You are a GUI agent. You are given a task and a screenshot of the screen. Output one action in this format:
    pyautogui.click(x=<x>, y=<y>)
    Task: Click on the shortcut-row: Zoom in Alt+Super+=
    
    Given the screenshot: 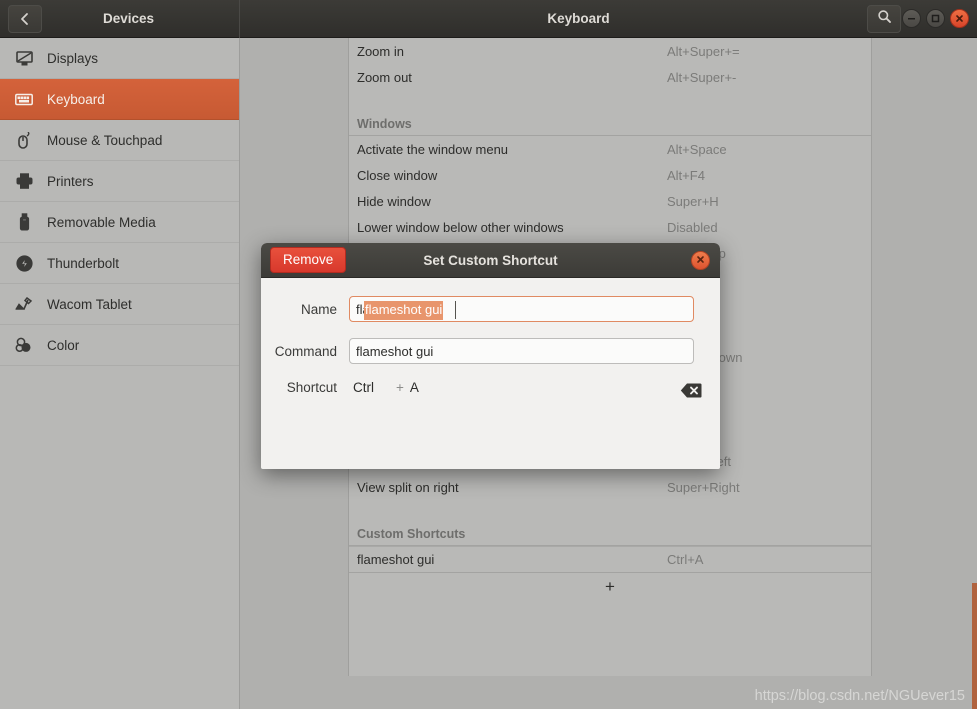 What is the action you would take?
    pyautogui.click(x=610, y=51)
    